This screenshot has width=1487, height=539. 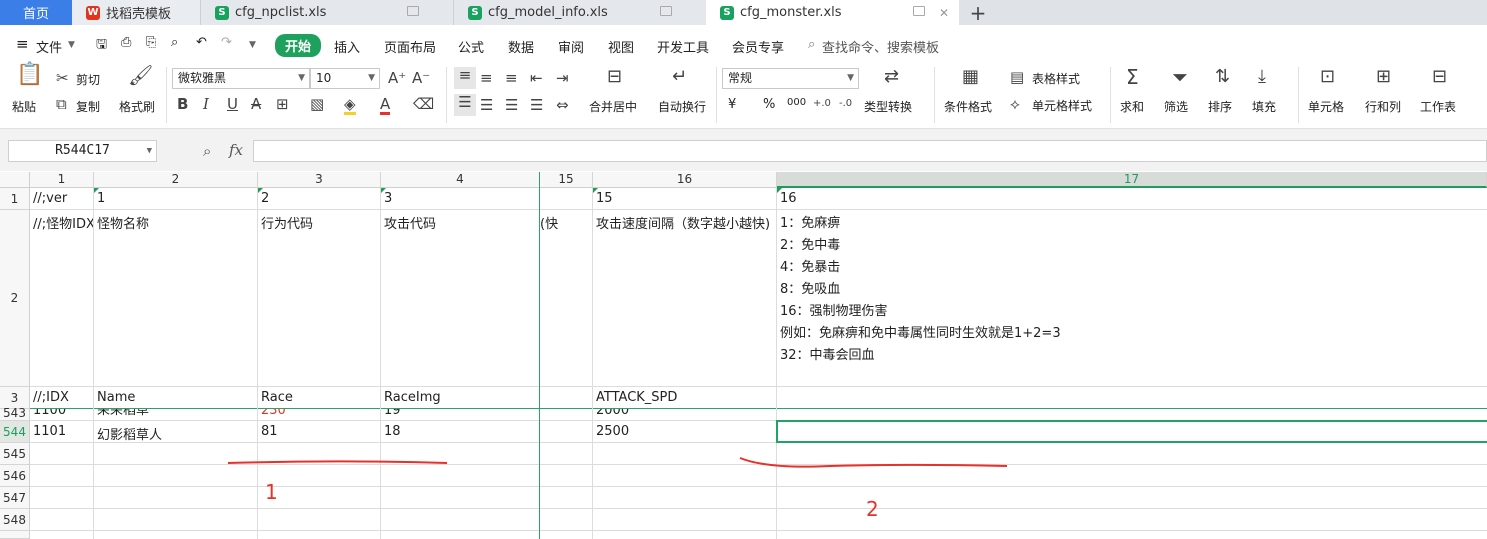 I want to click on annotation-label: 2, so click(x=872, y=509).